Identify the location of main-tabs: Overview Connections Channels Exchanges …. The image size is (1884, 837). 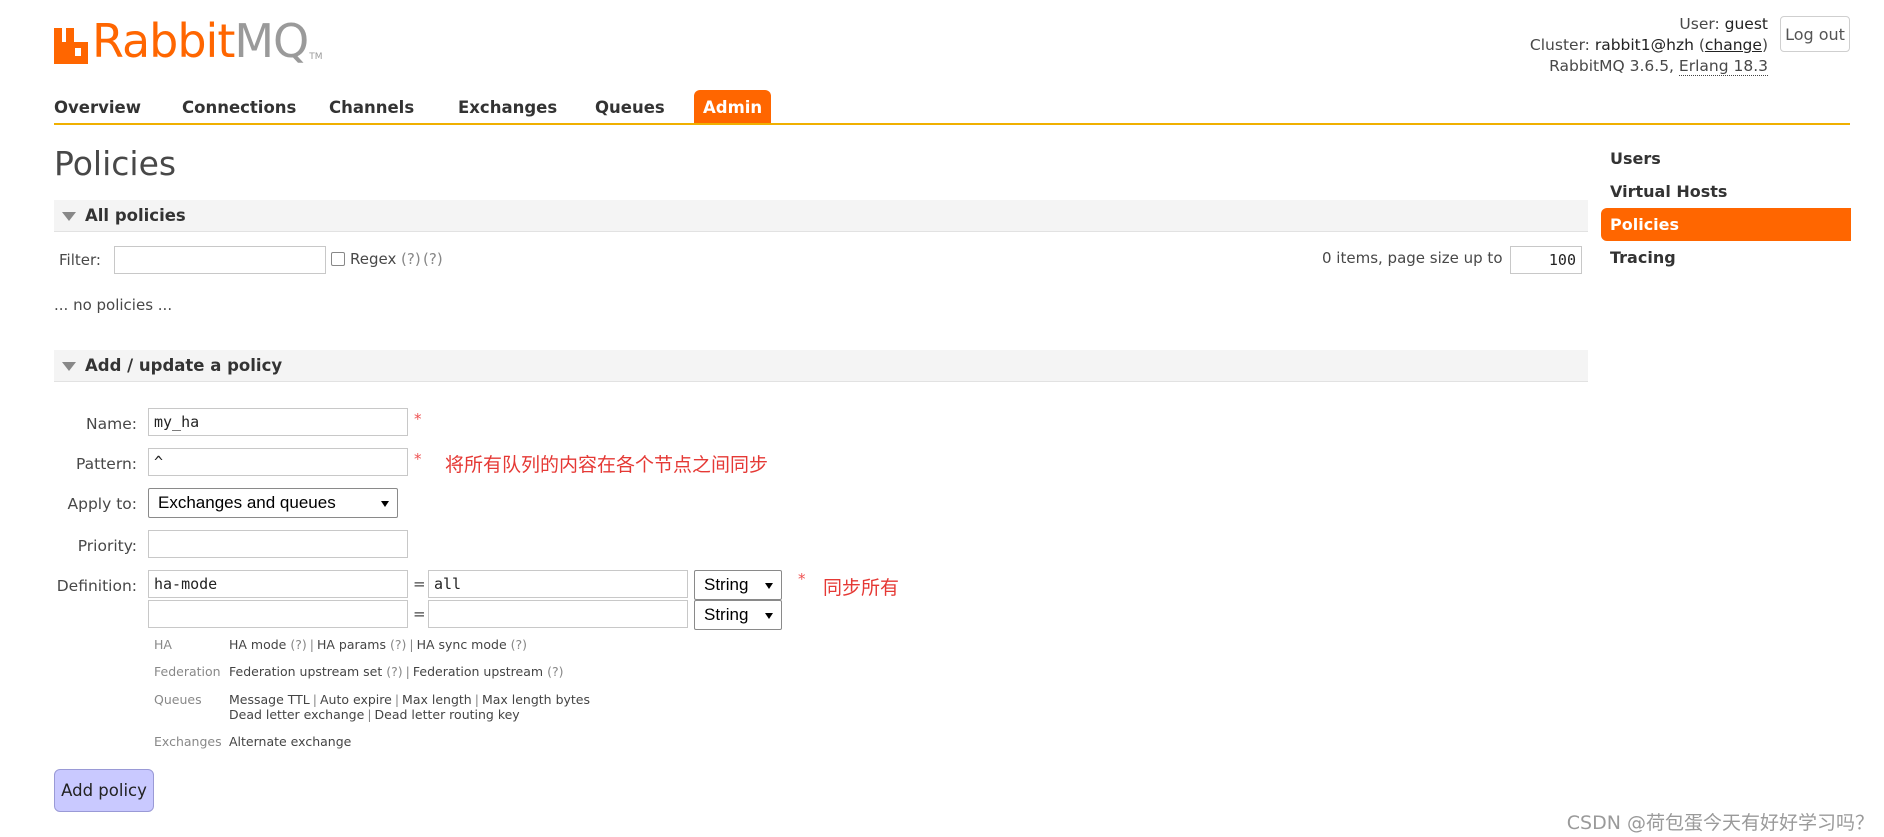
(952, 107).